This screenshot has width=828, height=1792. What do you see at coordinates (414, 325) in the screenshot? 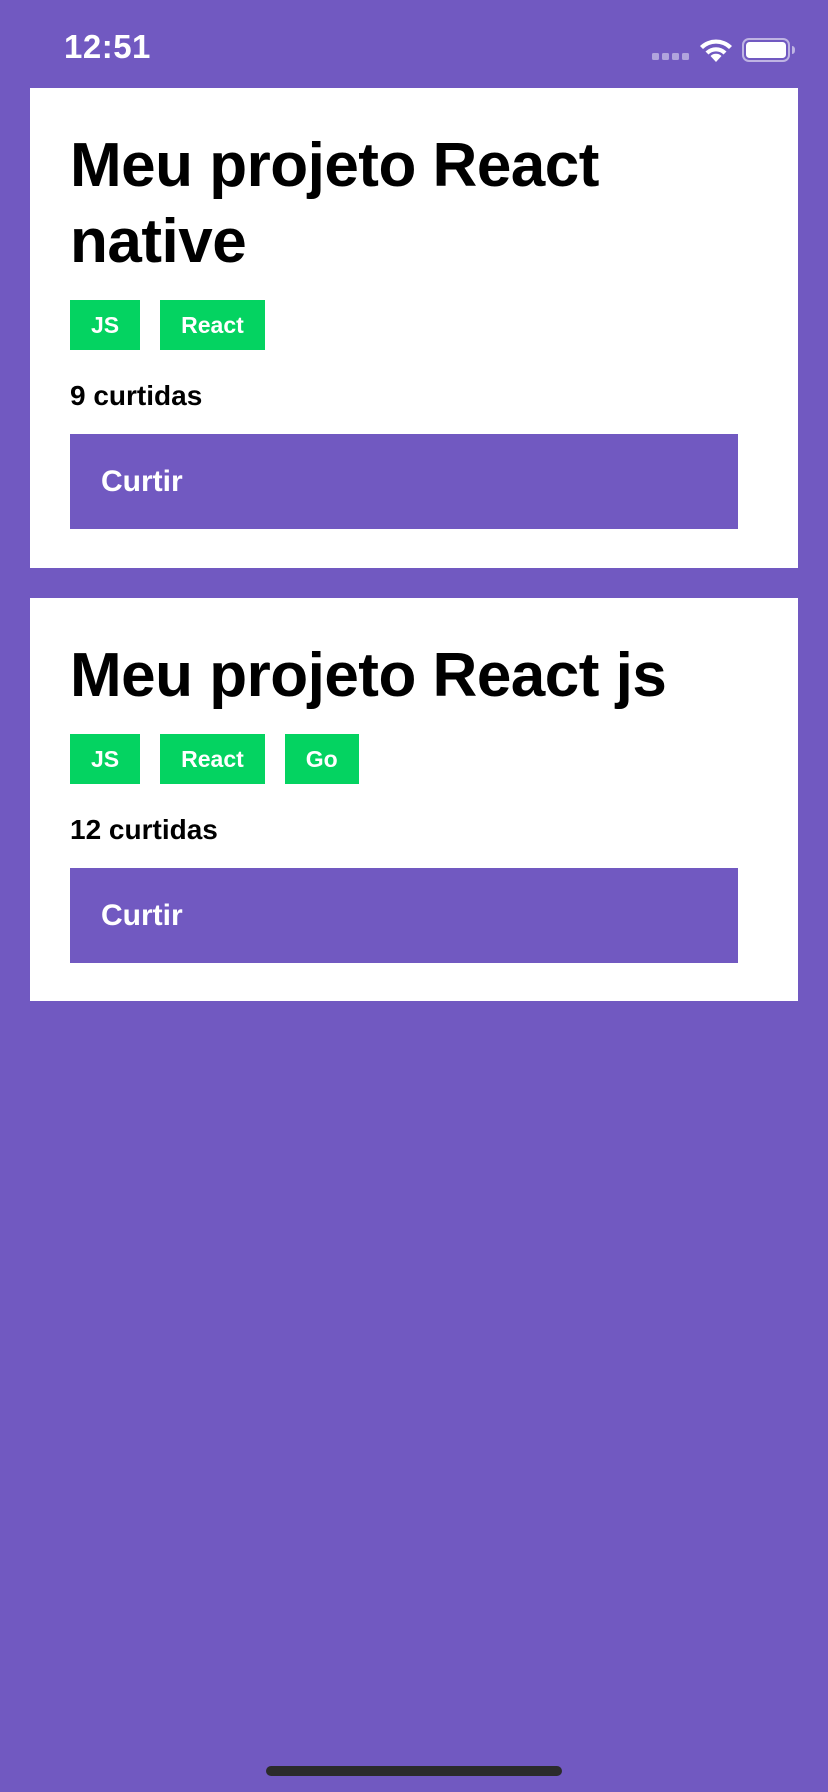
I see `tech-list: JS React` at bounding box center [414, 325].